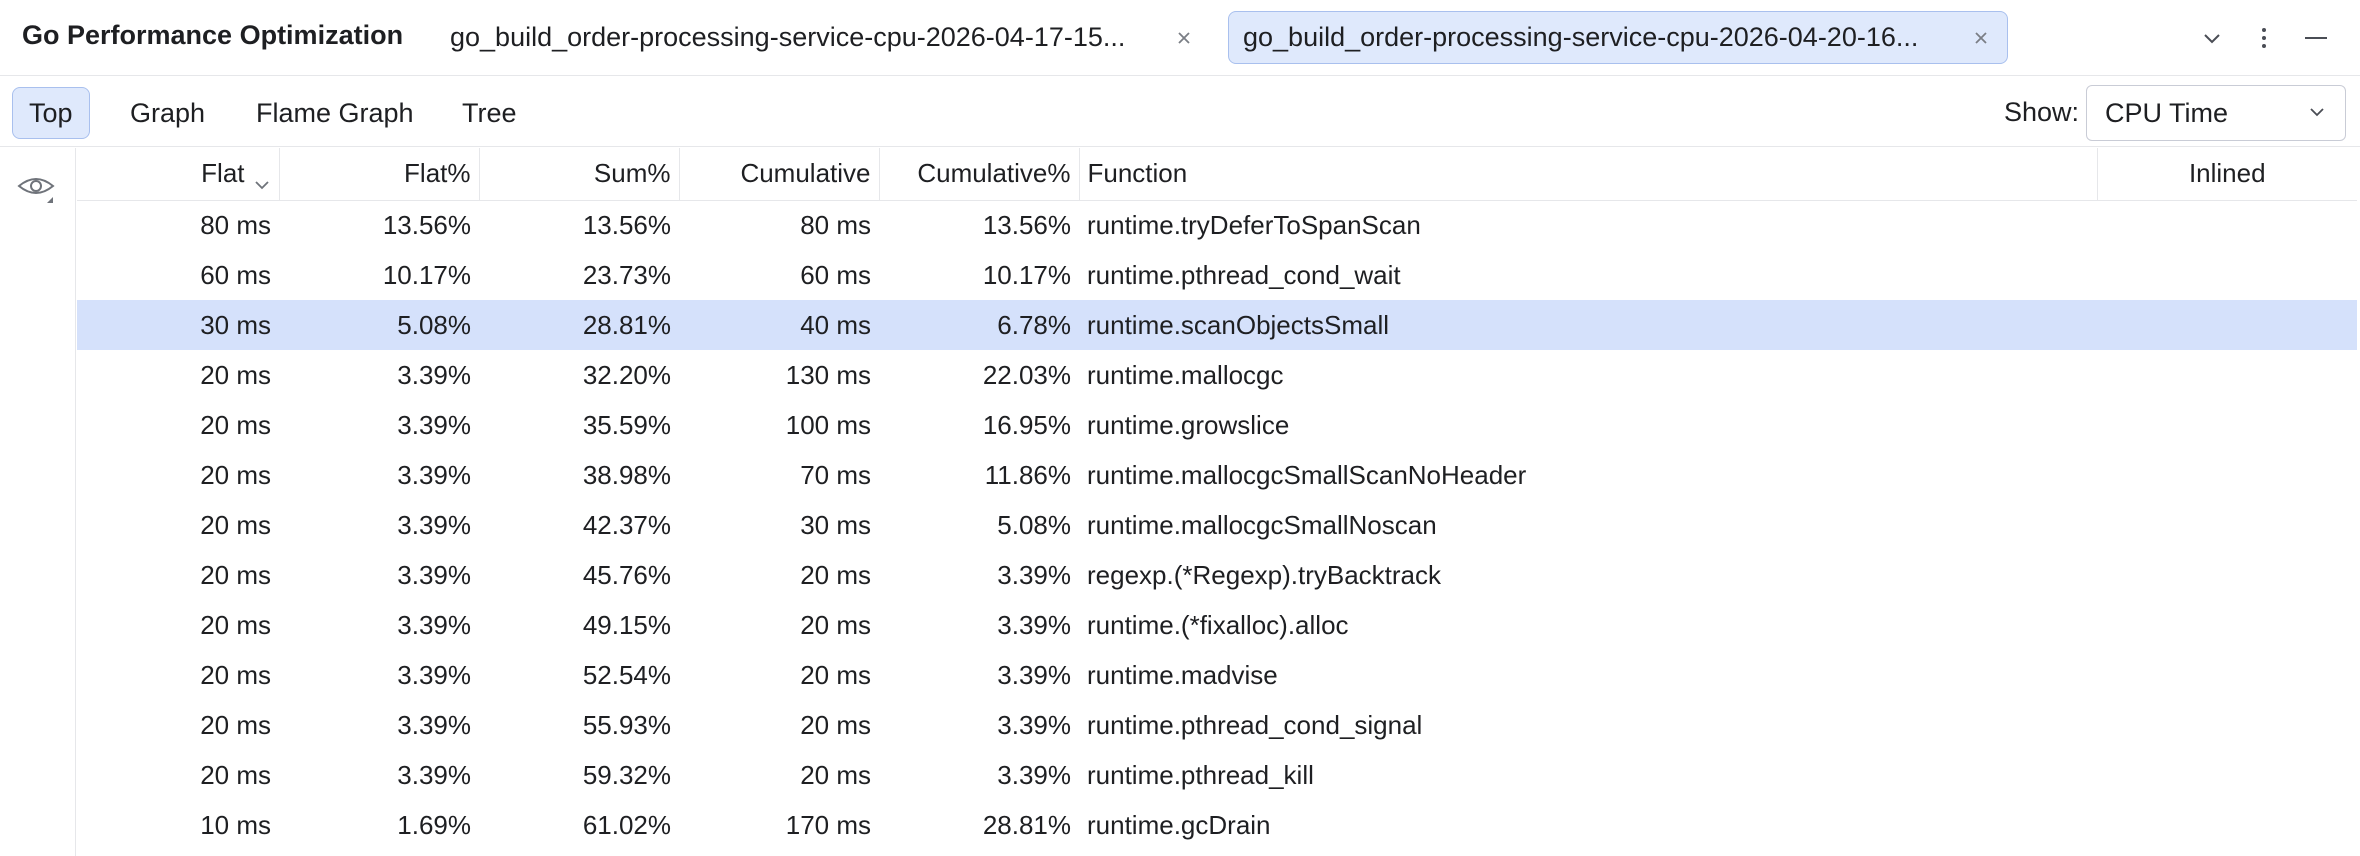 The height and width of the screenshot is (856, 2360). I want to click on cell-cumulative: 40 ms, so click(779, 325).